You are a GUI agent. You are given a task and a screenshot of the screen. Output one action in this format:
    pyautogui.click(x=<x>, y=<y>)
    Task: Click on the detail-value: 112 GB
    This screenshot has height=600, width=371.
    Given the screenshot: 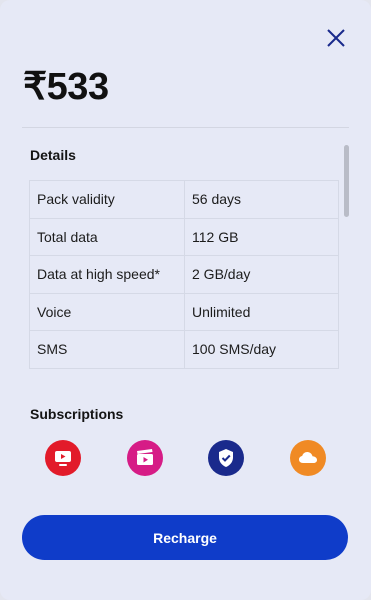 What is the action you would take?
    pyautogui.click(x=261, y=236)
    